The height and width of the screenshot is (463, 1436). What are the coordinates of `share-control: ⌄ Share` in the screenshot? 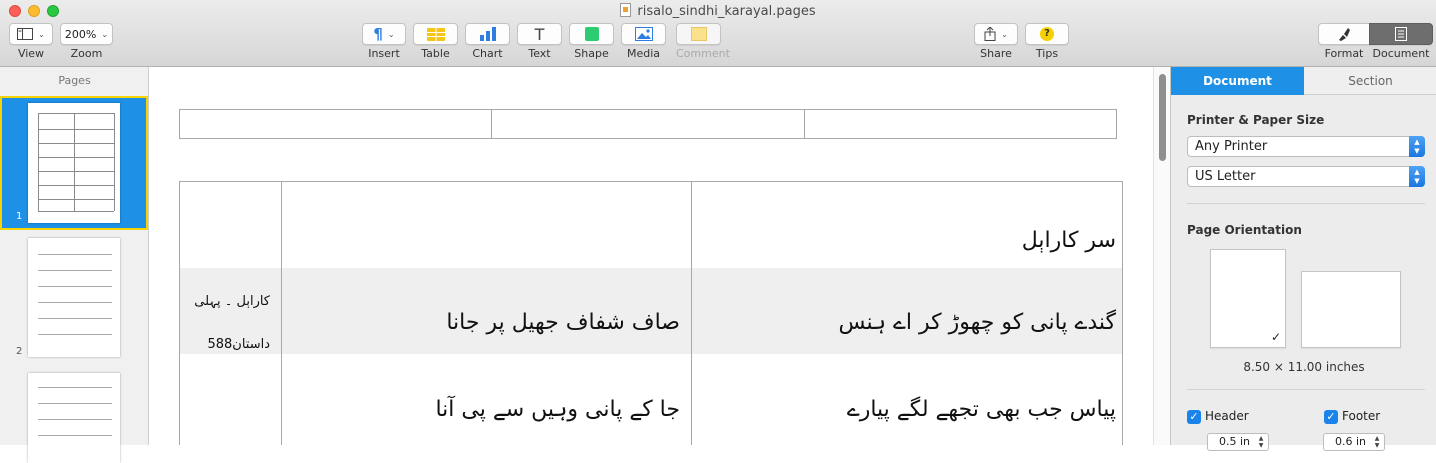 It's located at (996, 41).